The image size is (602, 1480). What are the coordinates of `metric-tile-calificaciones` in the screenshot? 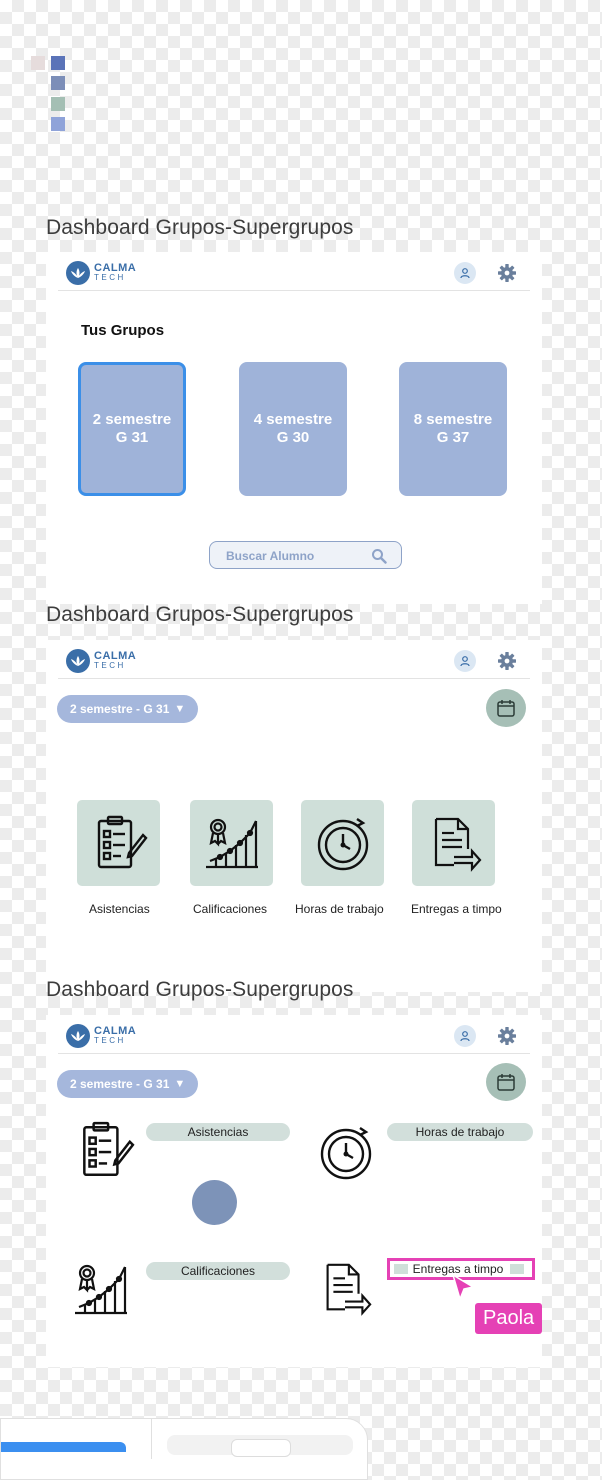 It's located at (231, 843).